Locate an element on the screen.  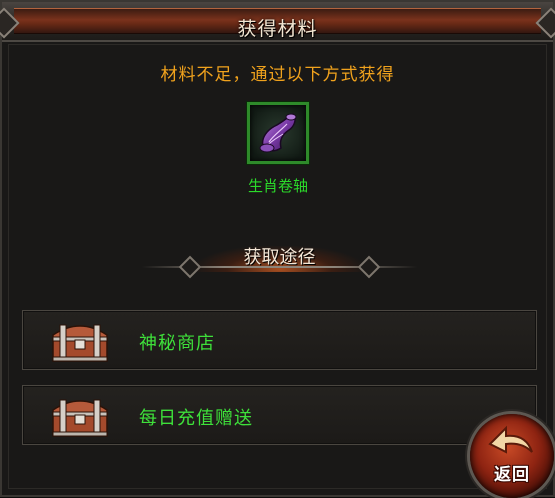
item-slot is located at coordinates (278, 133).